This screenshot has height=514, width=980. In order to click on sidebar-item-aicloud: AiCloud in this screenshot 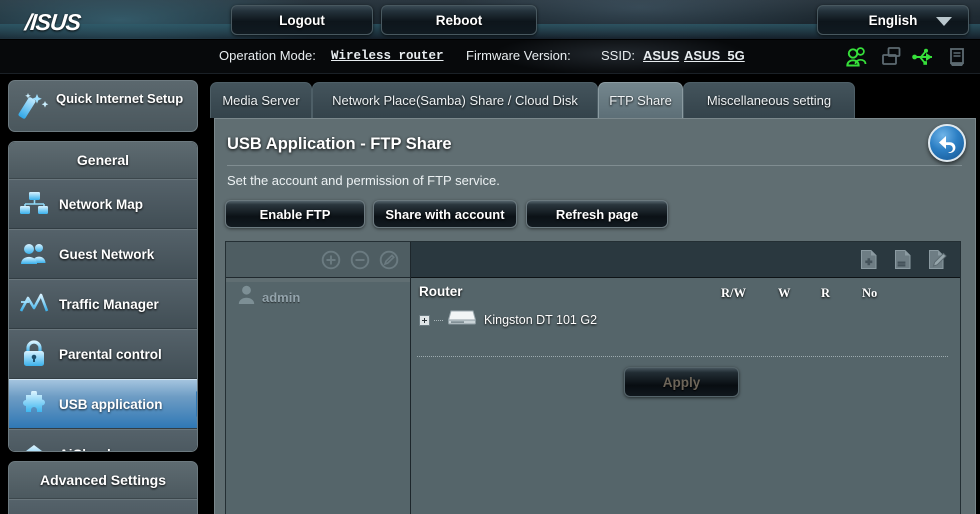, I will do `click(103, 440)`.